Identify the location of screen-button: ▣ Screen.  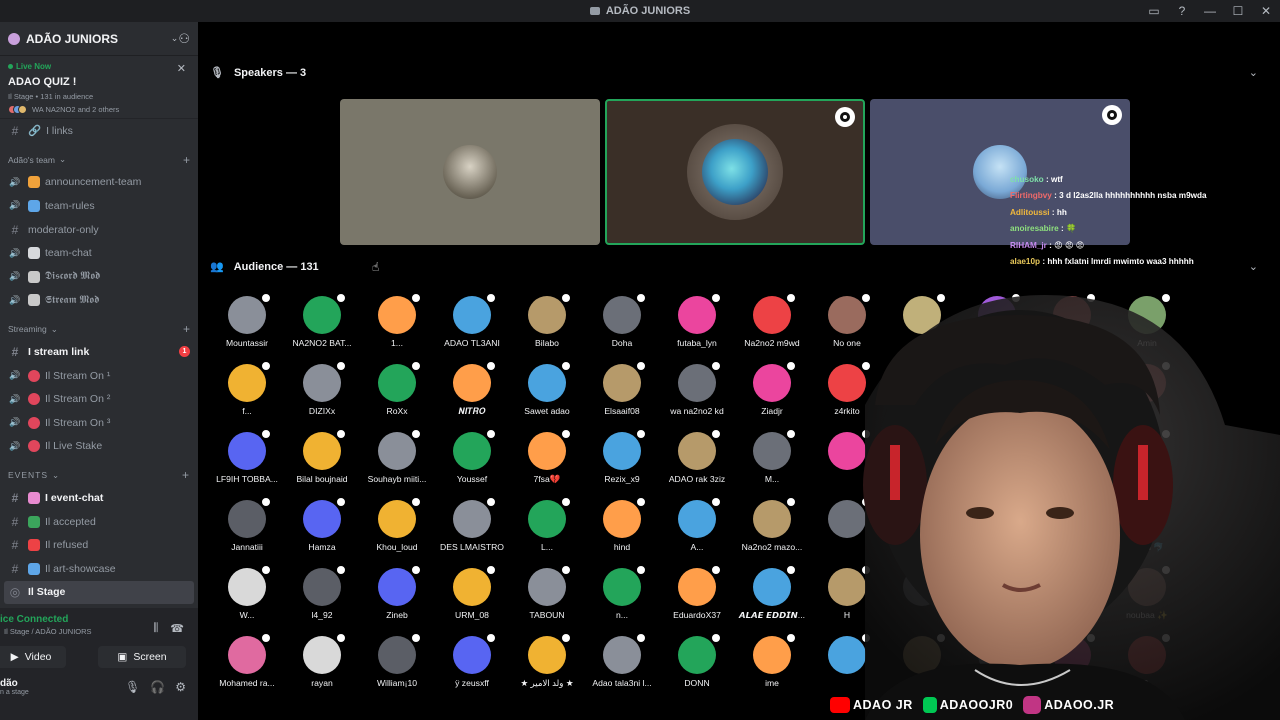
(142, 657).